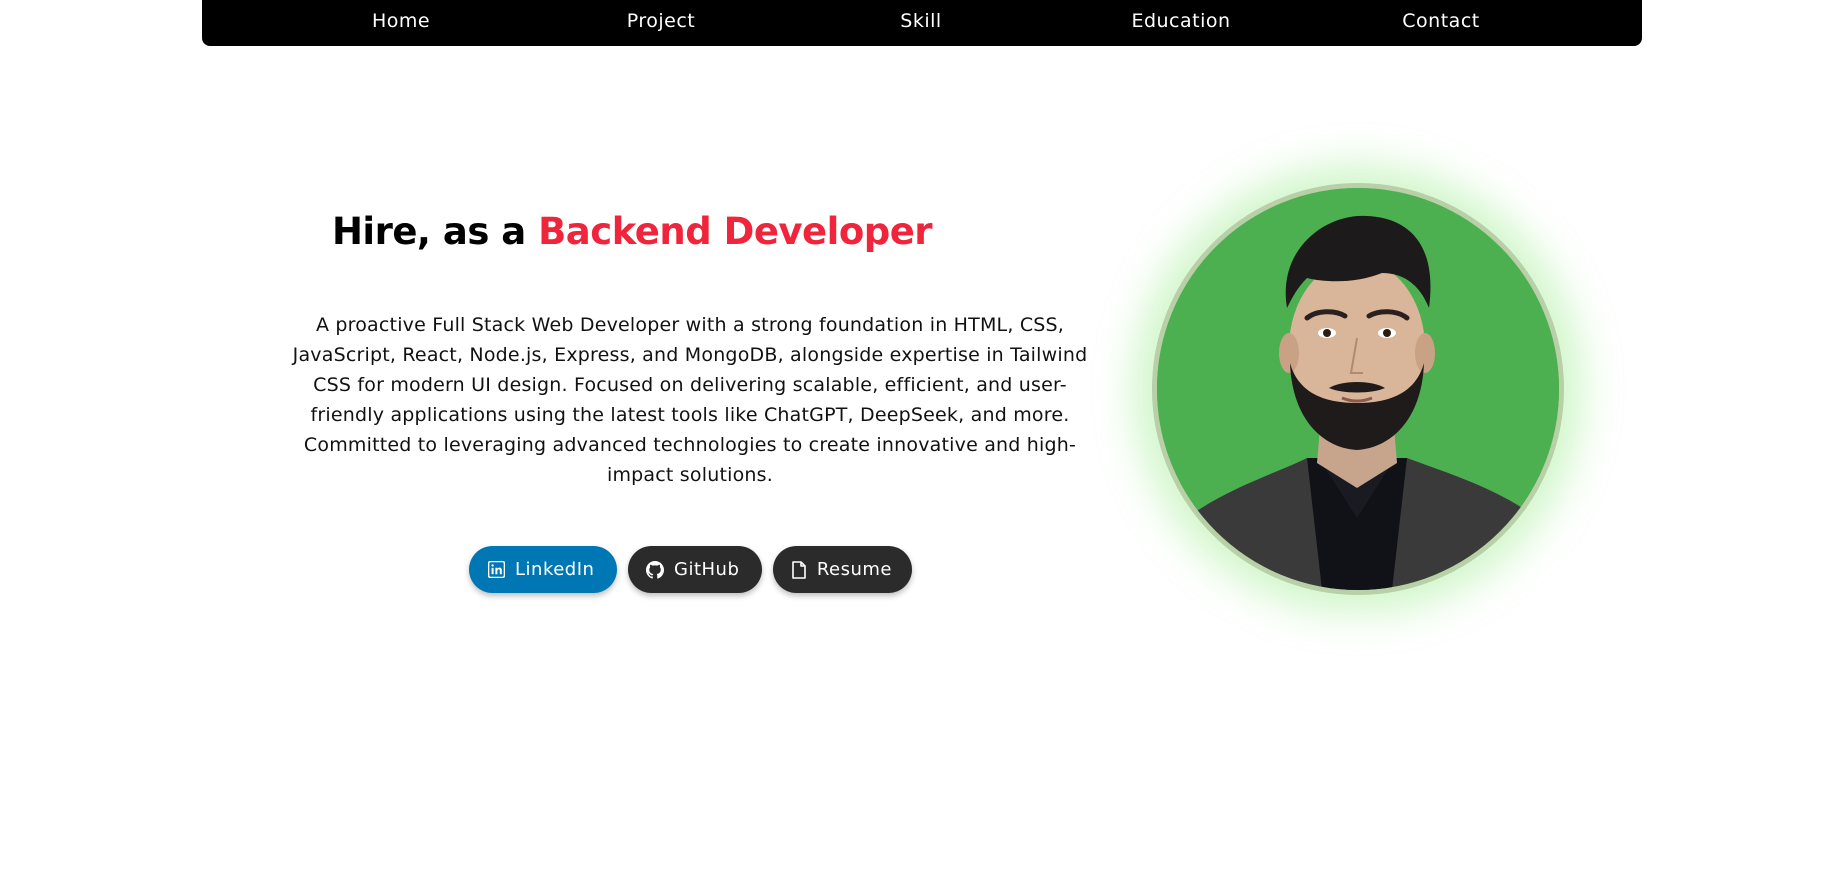 This screenshot has height=870, width=1847. Describe the element at coordinates (435, 231) in the screenshot. I see `hero-title-prefix: Hire, as a` at that location.